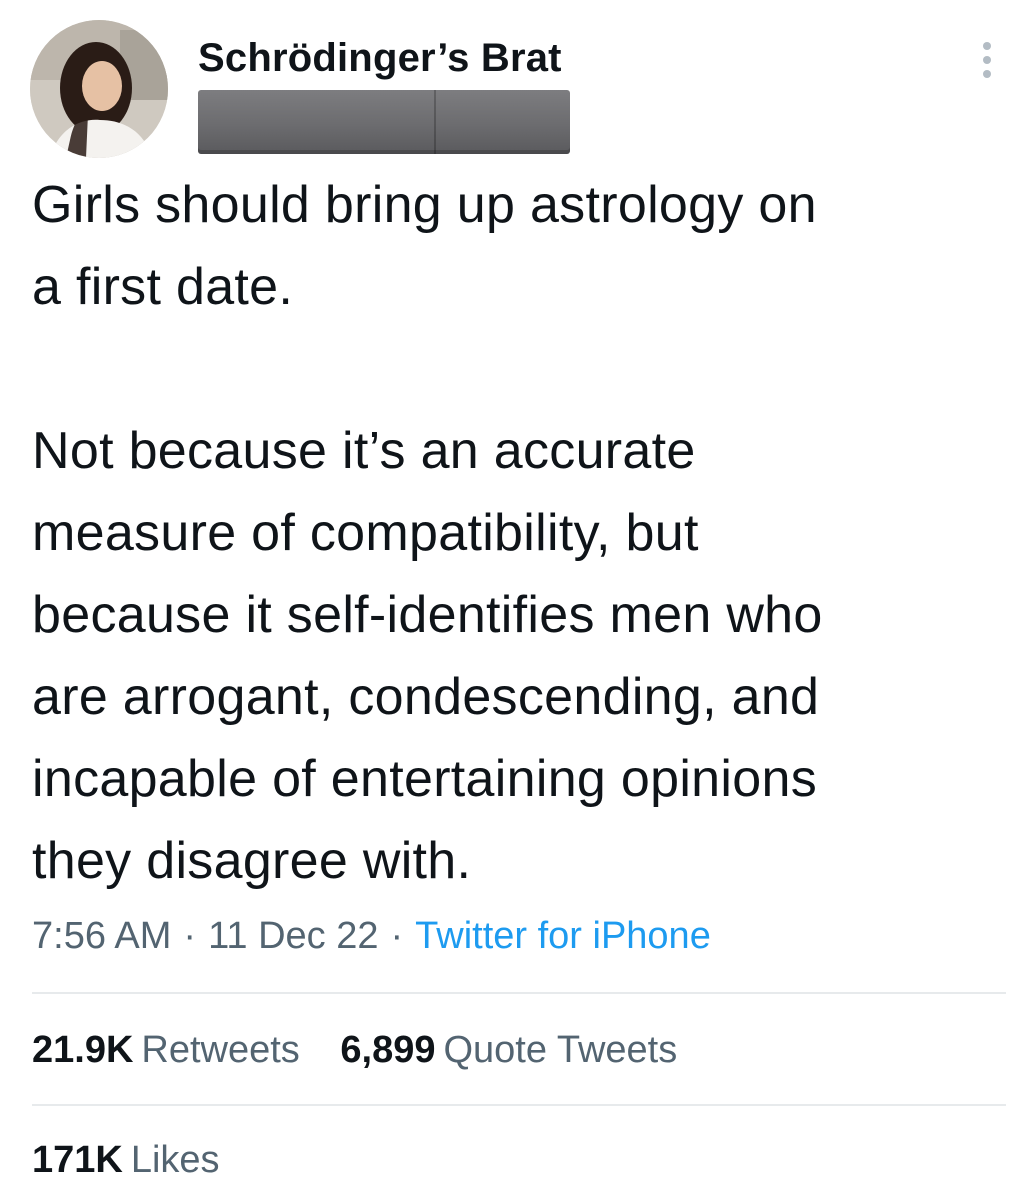 This screenshot has width=1036, height=1200. I want to click on quote-tweets-count: 6,899, so click(388, 1050).